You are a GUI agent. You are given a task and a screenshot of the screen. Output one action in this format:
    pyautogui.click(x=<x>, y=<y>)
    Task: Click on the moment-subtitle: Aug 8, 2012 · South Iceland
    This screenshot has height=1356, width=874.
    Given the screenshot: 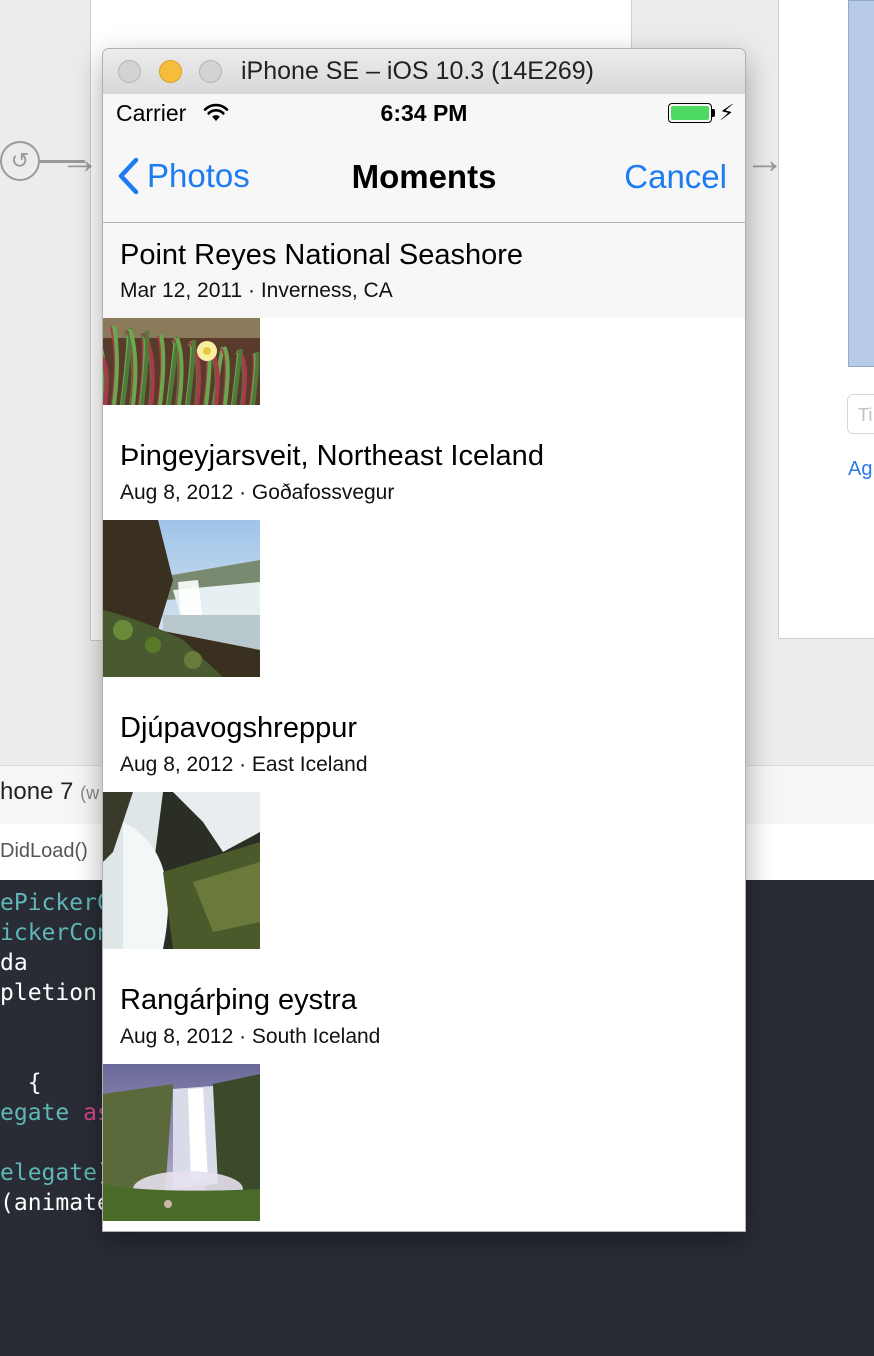 What is the action you would take?
    pyautogui.click(x=250, y=1036)
    